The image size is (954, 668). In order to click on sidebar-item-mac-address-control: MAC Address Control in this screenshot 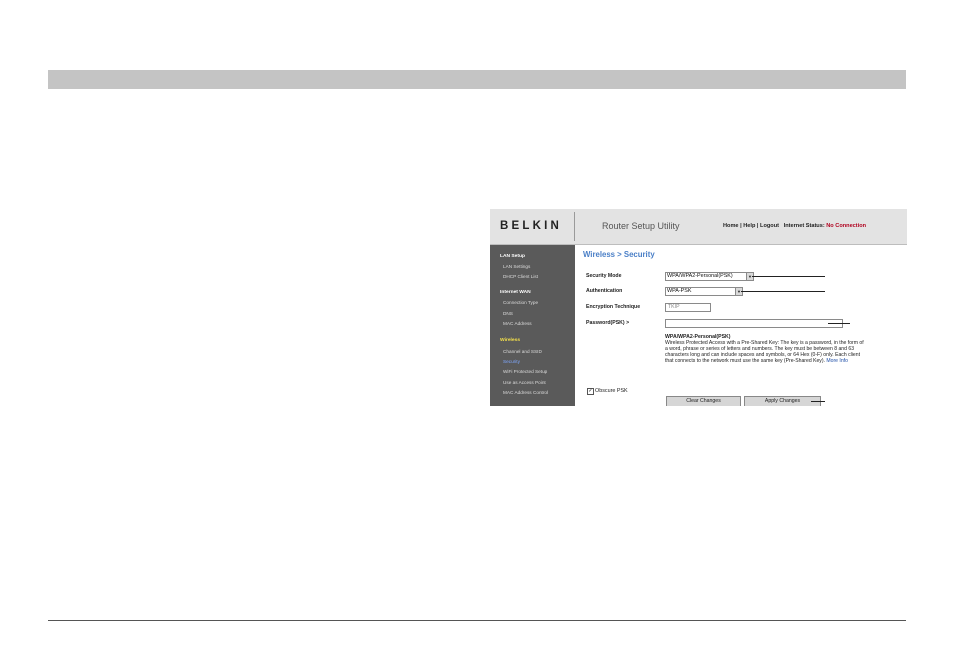, I will do `click(525, 392)`.